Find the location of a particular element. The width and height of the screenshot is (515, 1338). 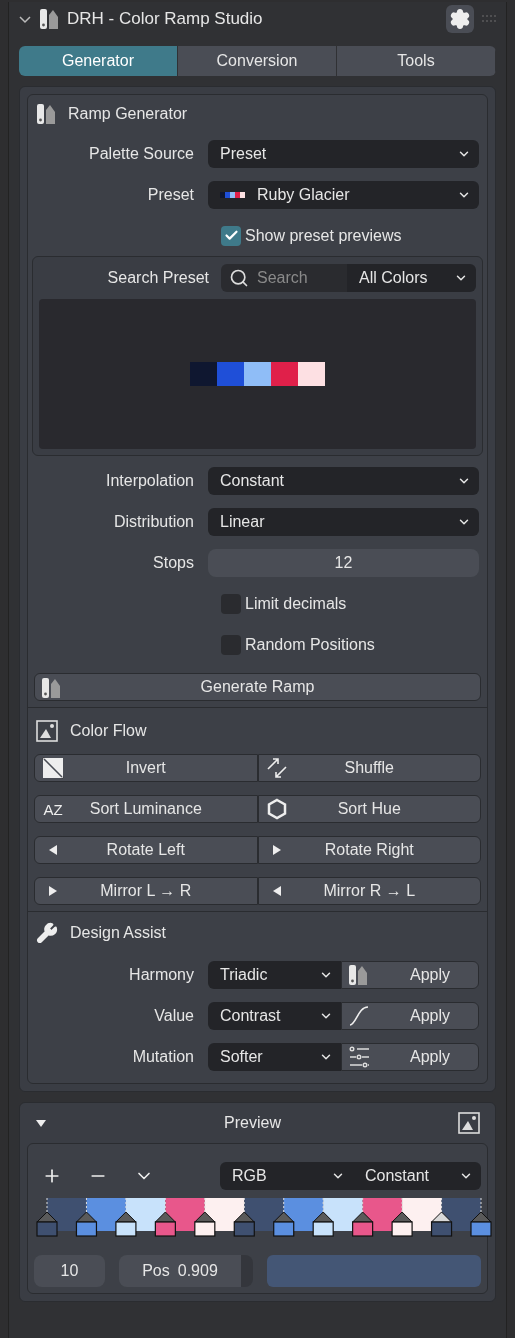

action-button: Rotate Left is located at coordinates (146, 850).